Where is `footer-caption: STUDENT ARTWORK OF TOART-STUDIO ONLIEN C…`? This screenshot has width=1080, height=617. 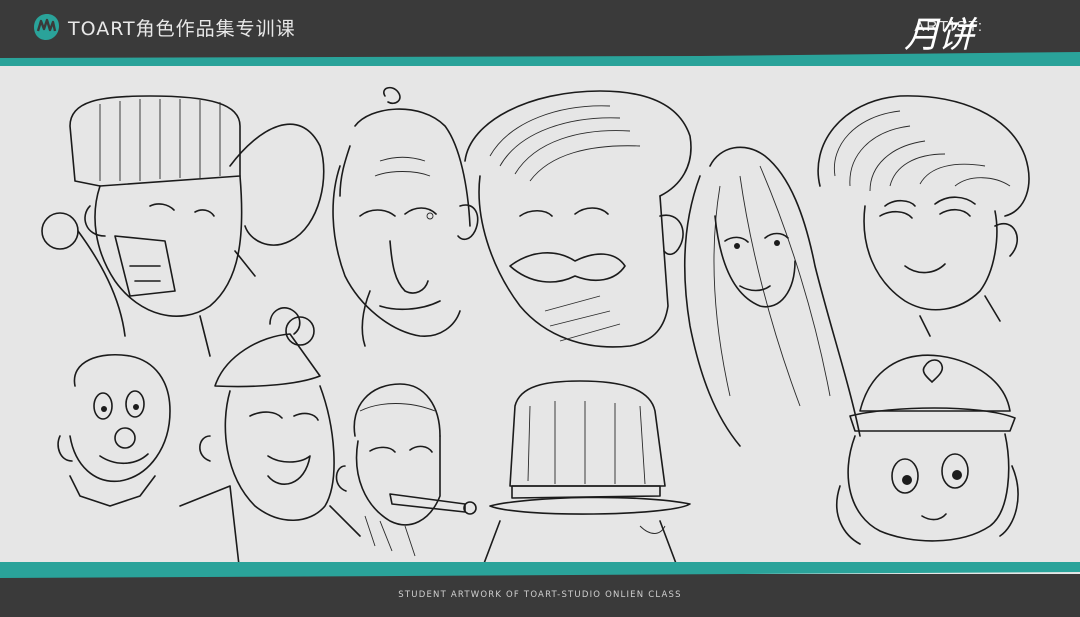
footer-caption: STUDENT ARTWORK OF TOART-STUDIO ONLIEN C… is located at coordinates (540, 595).